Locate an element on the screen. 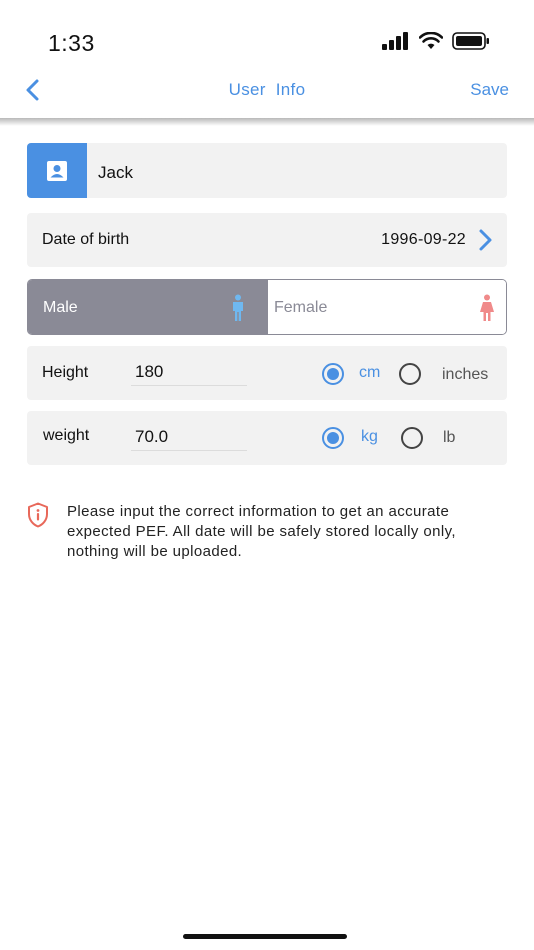 This screenshot has height=950, width=534. weight-row: weight kg lb is located at coordinates (267, 438).